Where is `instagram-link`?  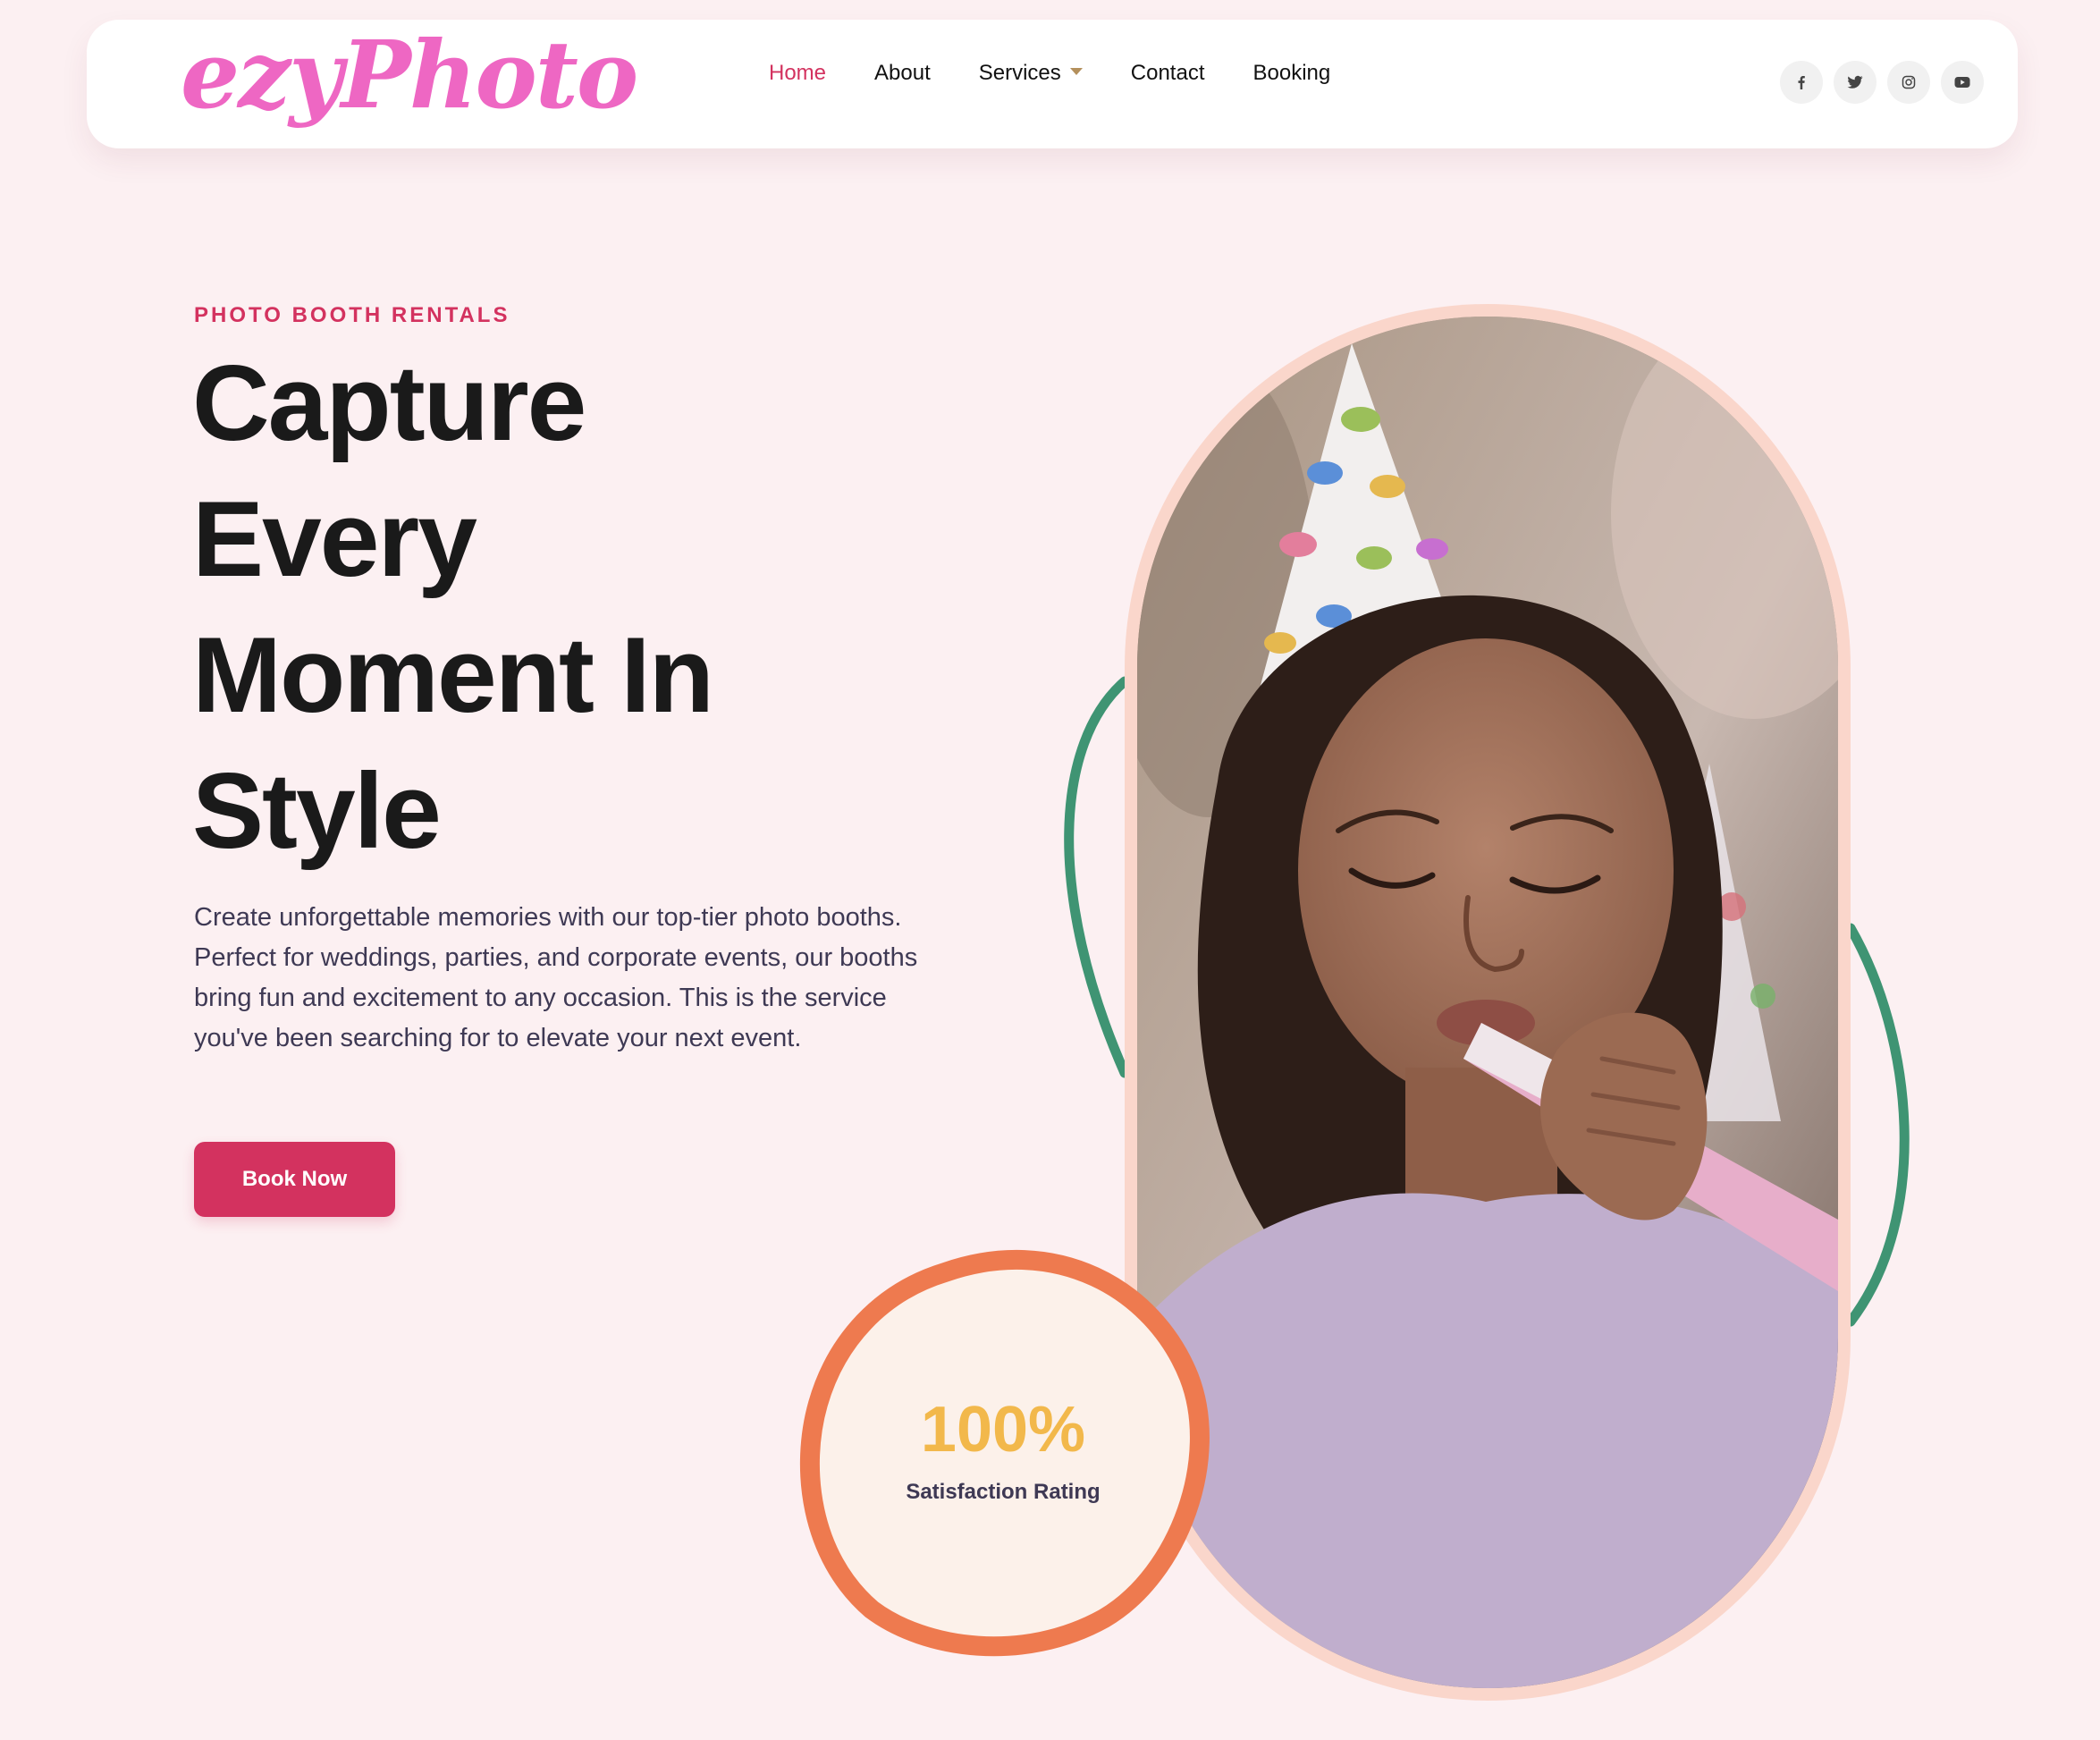 instagram-link is located at coordinates (1908, 82).